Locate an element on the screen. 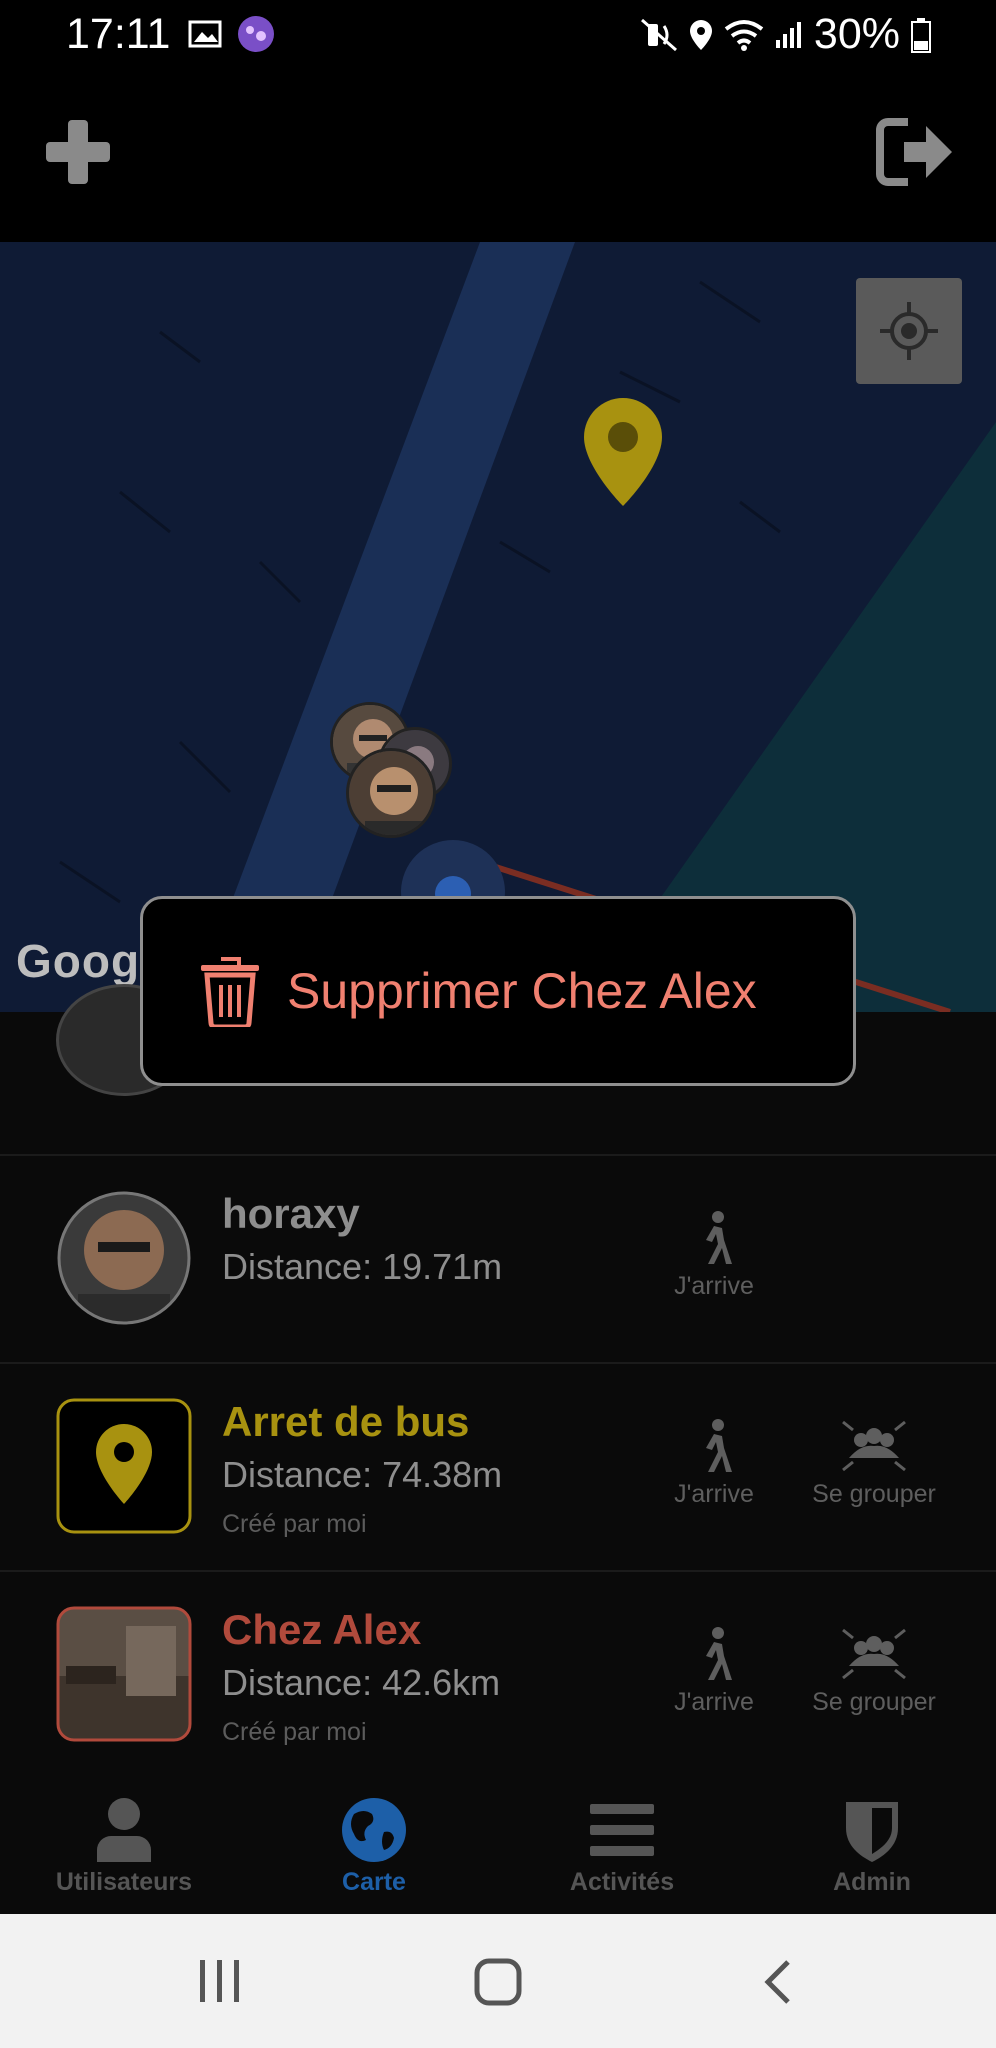 This screenshot has width=996, height=2048. my-location-icon is located at coordinates (909, 331).